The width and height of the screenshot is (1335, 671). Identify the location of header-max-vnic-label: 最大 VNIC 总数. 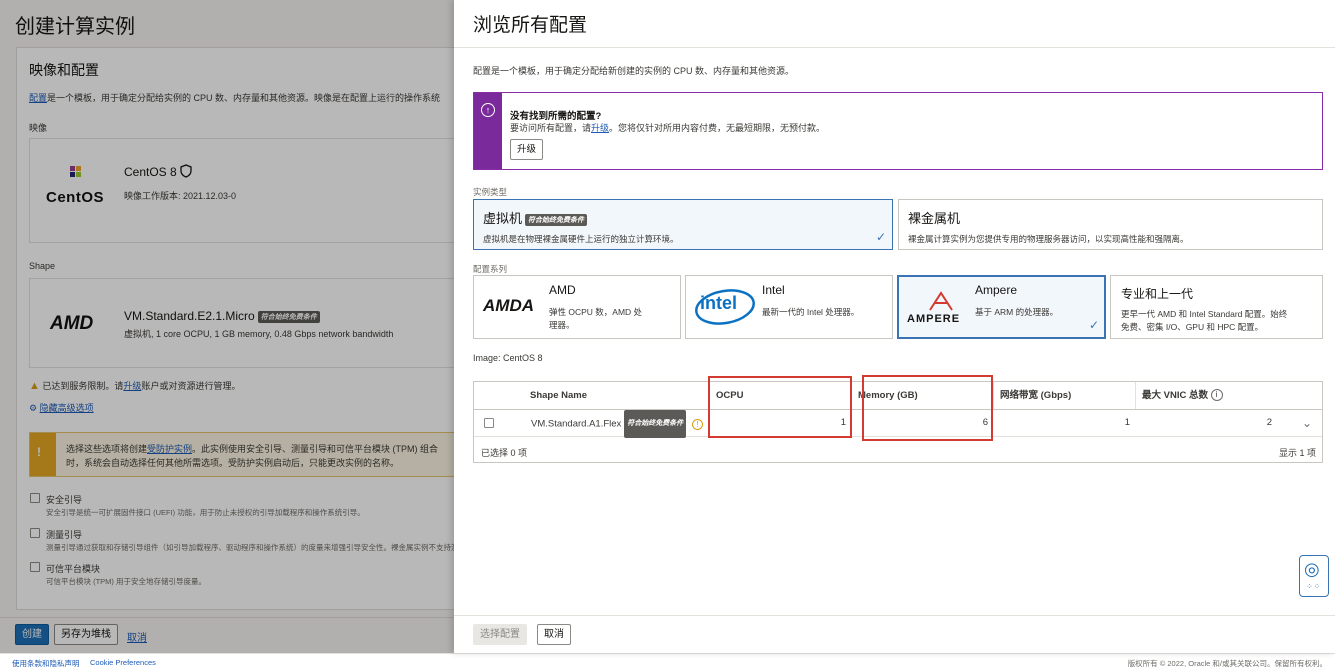
(1175, 395).